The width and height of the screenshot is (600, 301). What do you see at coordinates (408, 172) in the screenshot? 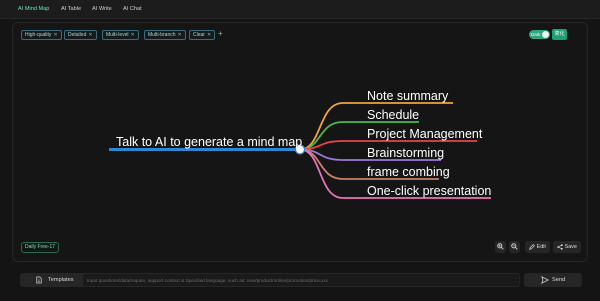
I see `branch-node: frame combing` at bounding box center [408, 172].